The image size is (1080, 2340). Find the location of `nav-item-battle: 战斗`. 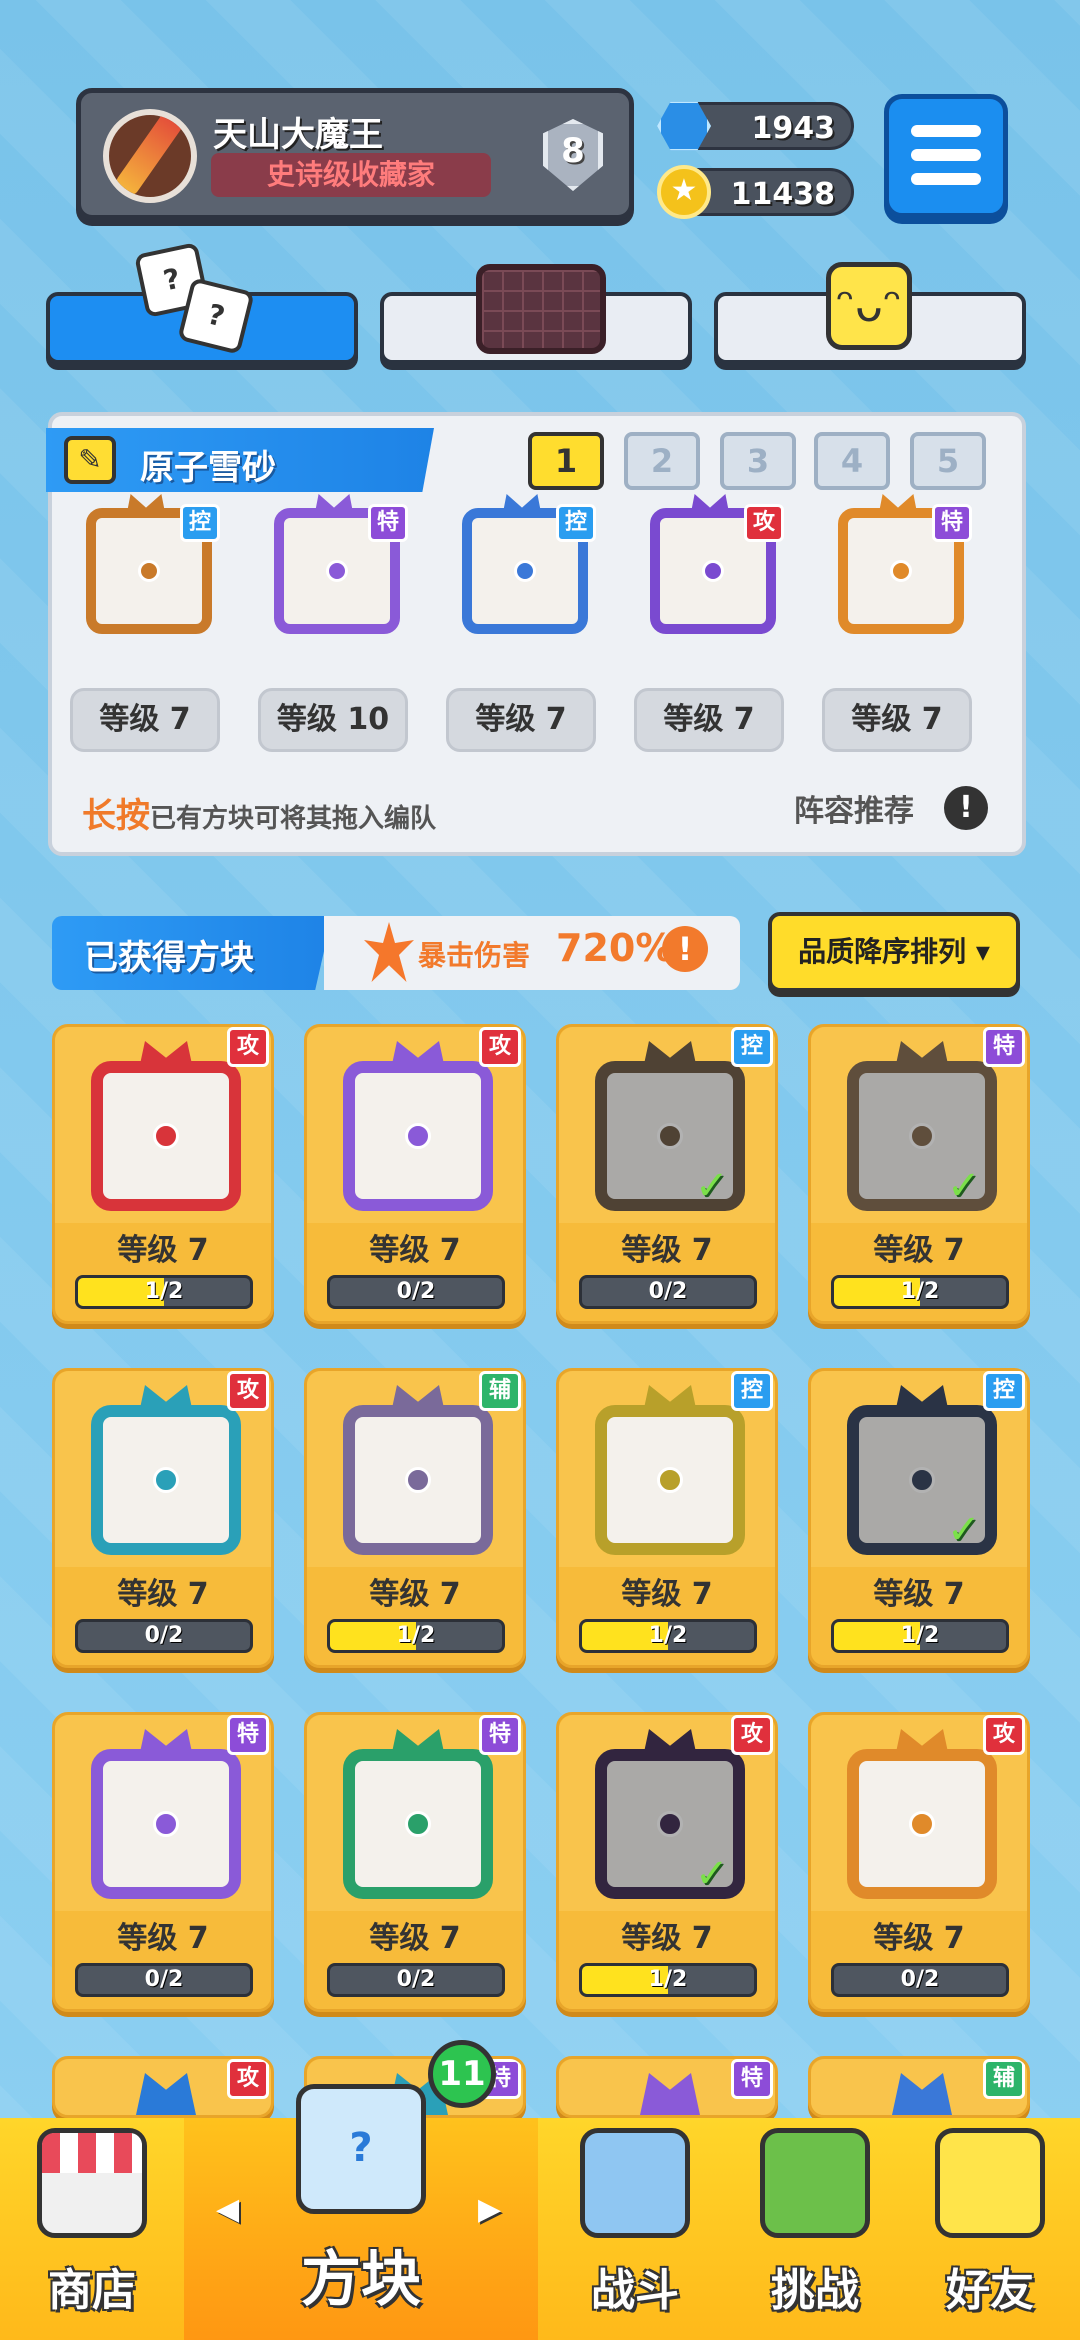

nav-item-battle: 战斗 is located at coordinates (635, 2229).